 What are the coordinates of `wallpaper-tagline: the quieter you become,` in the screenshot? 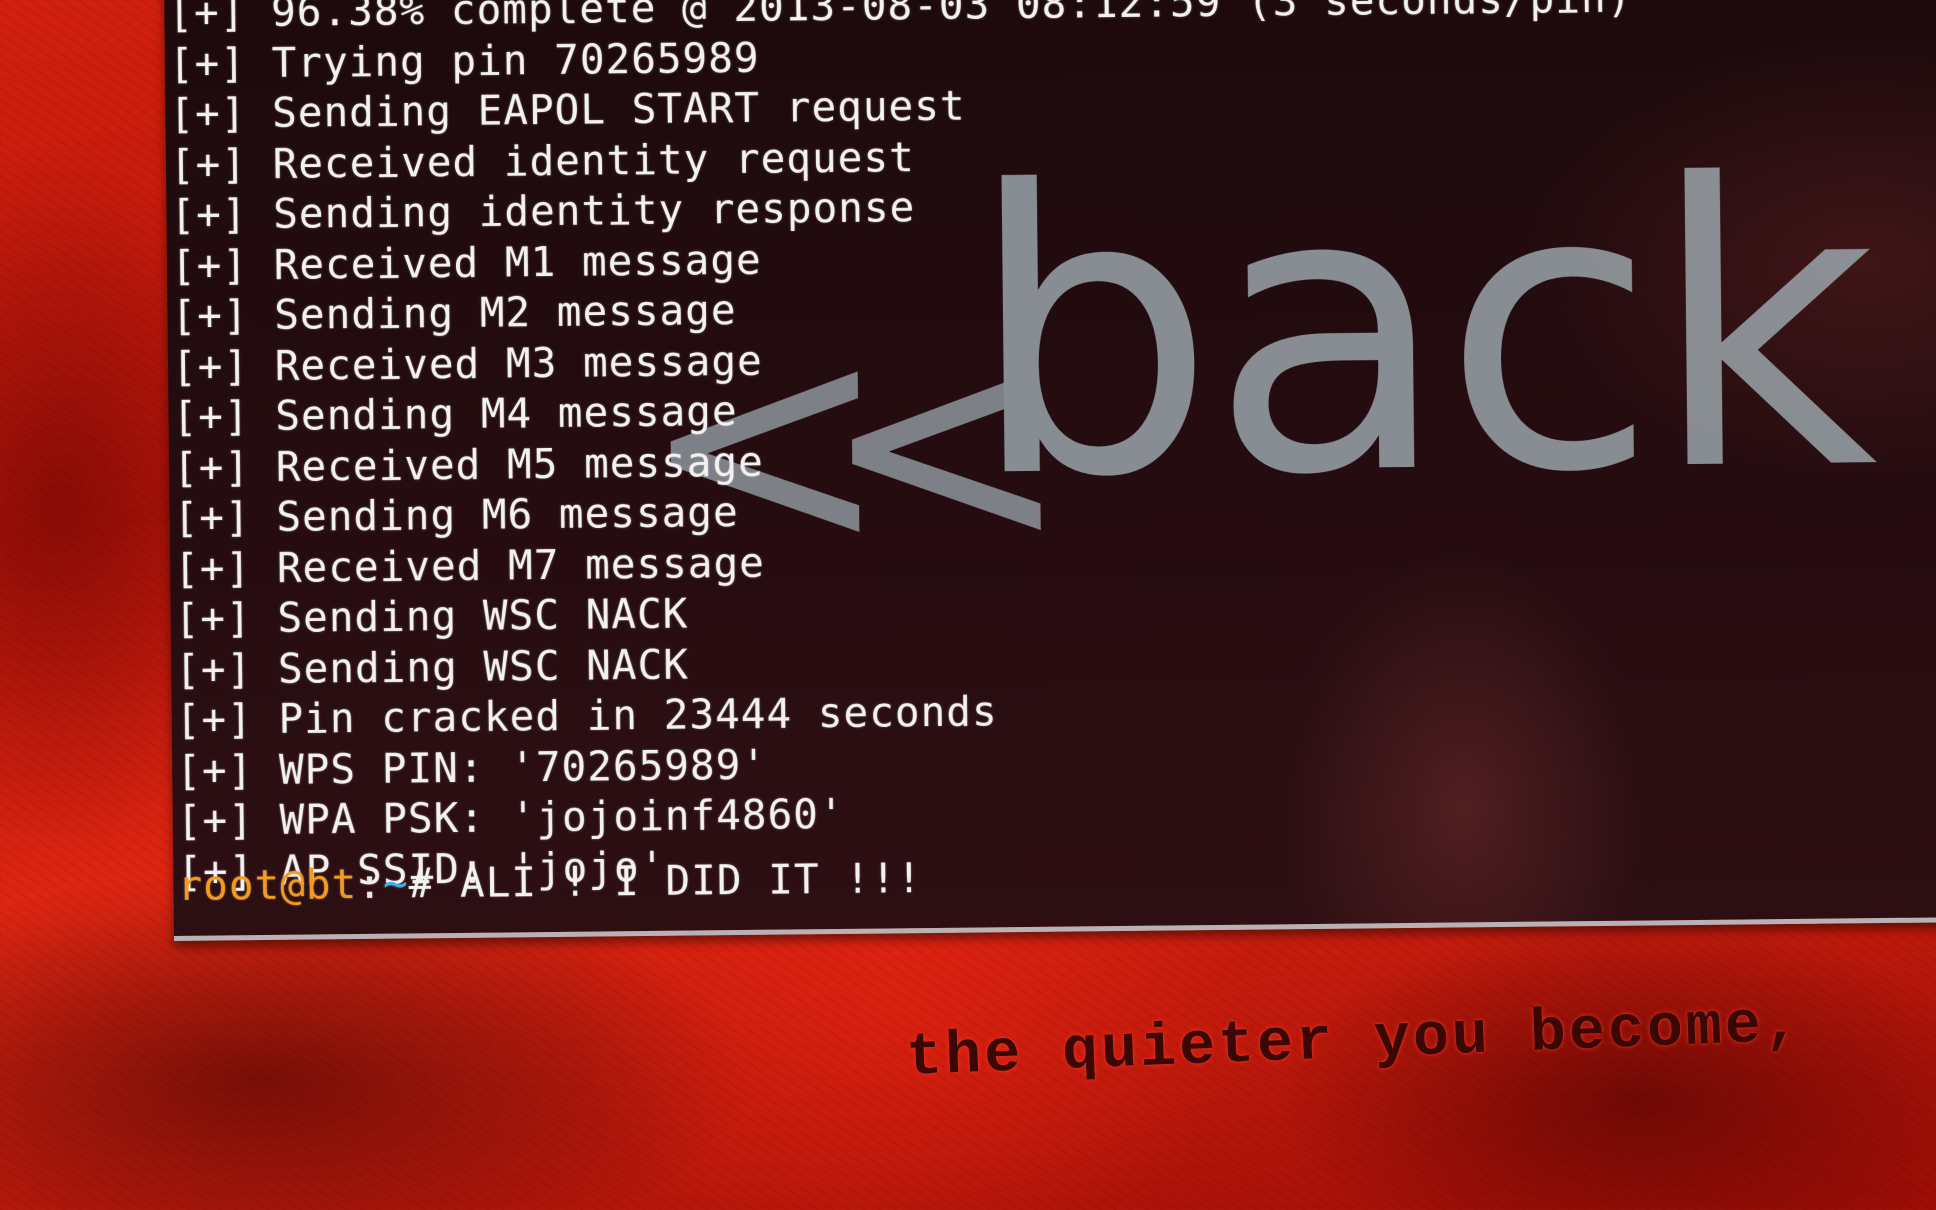 It's located at (1355, 1041).